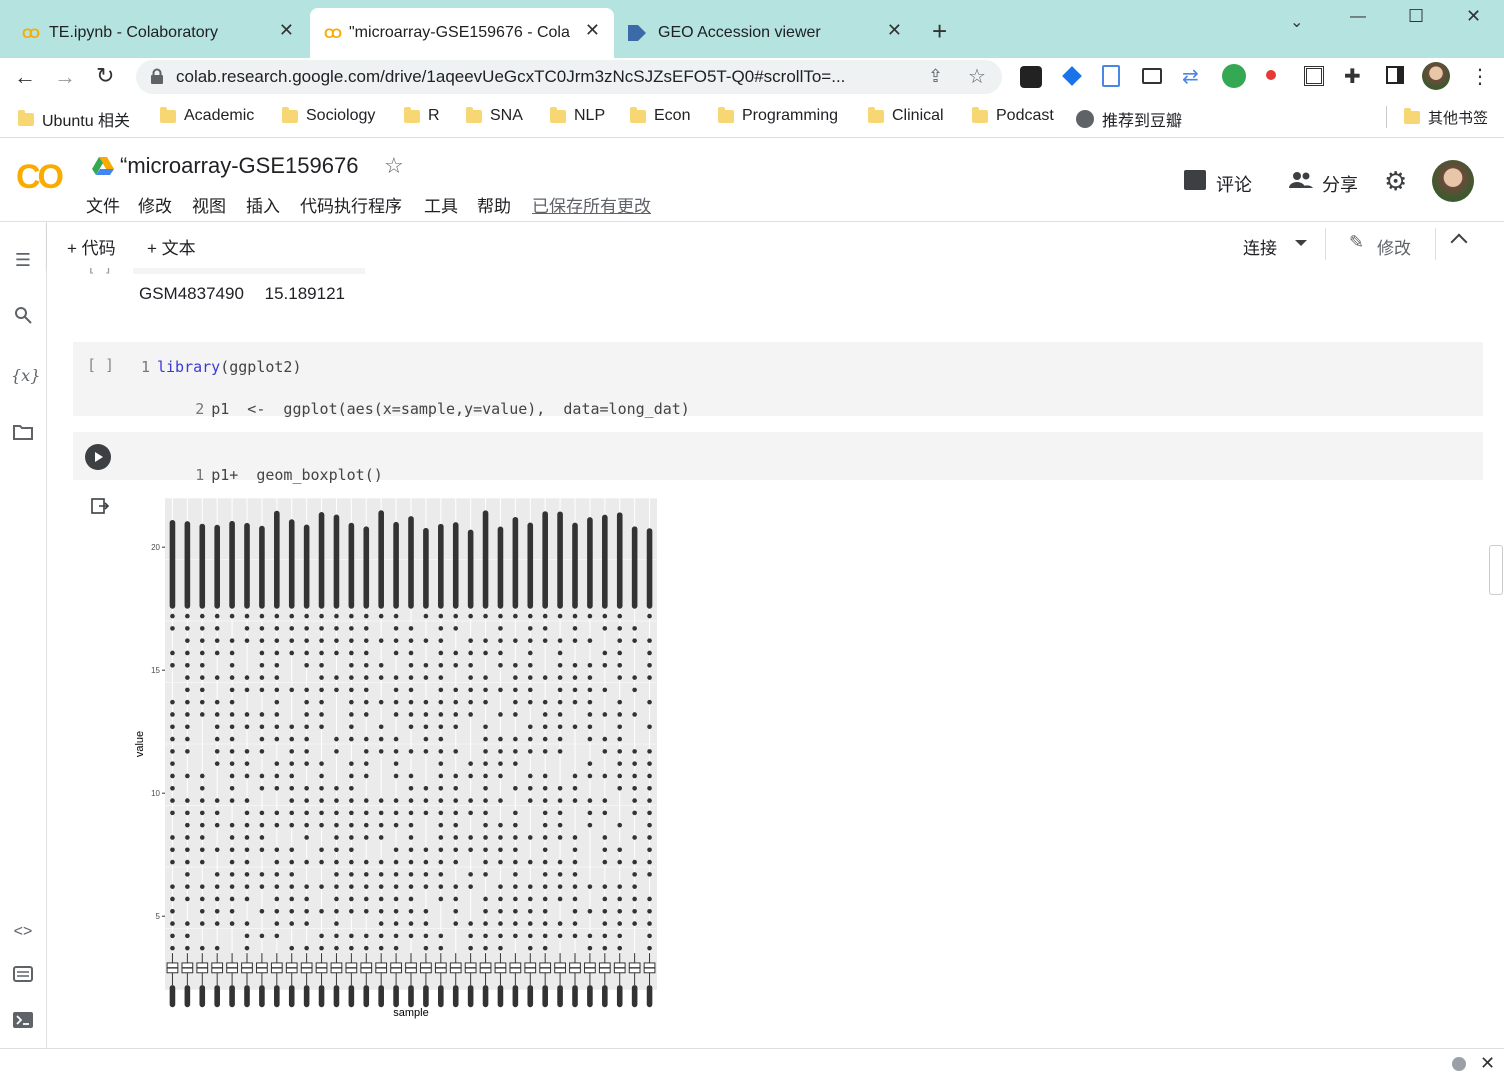 The width and height of the screenshot is (1504, 1080). I want to click on variables-icon: {x}, so click(25, 376).